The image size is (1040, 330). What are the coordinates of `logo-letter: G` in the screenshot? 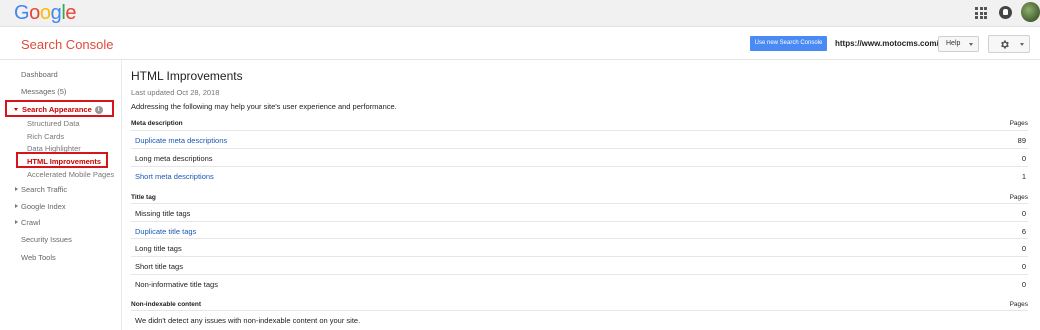 It's located at (22, 13).